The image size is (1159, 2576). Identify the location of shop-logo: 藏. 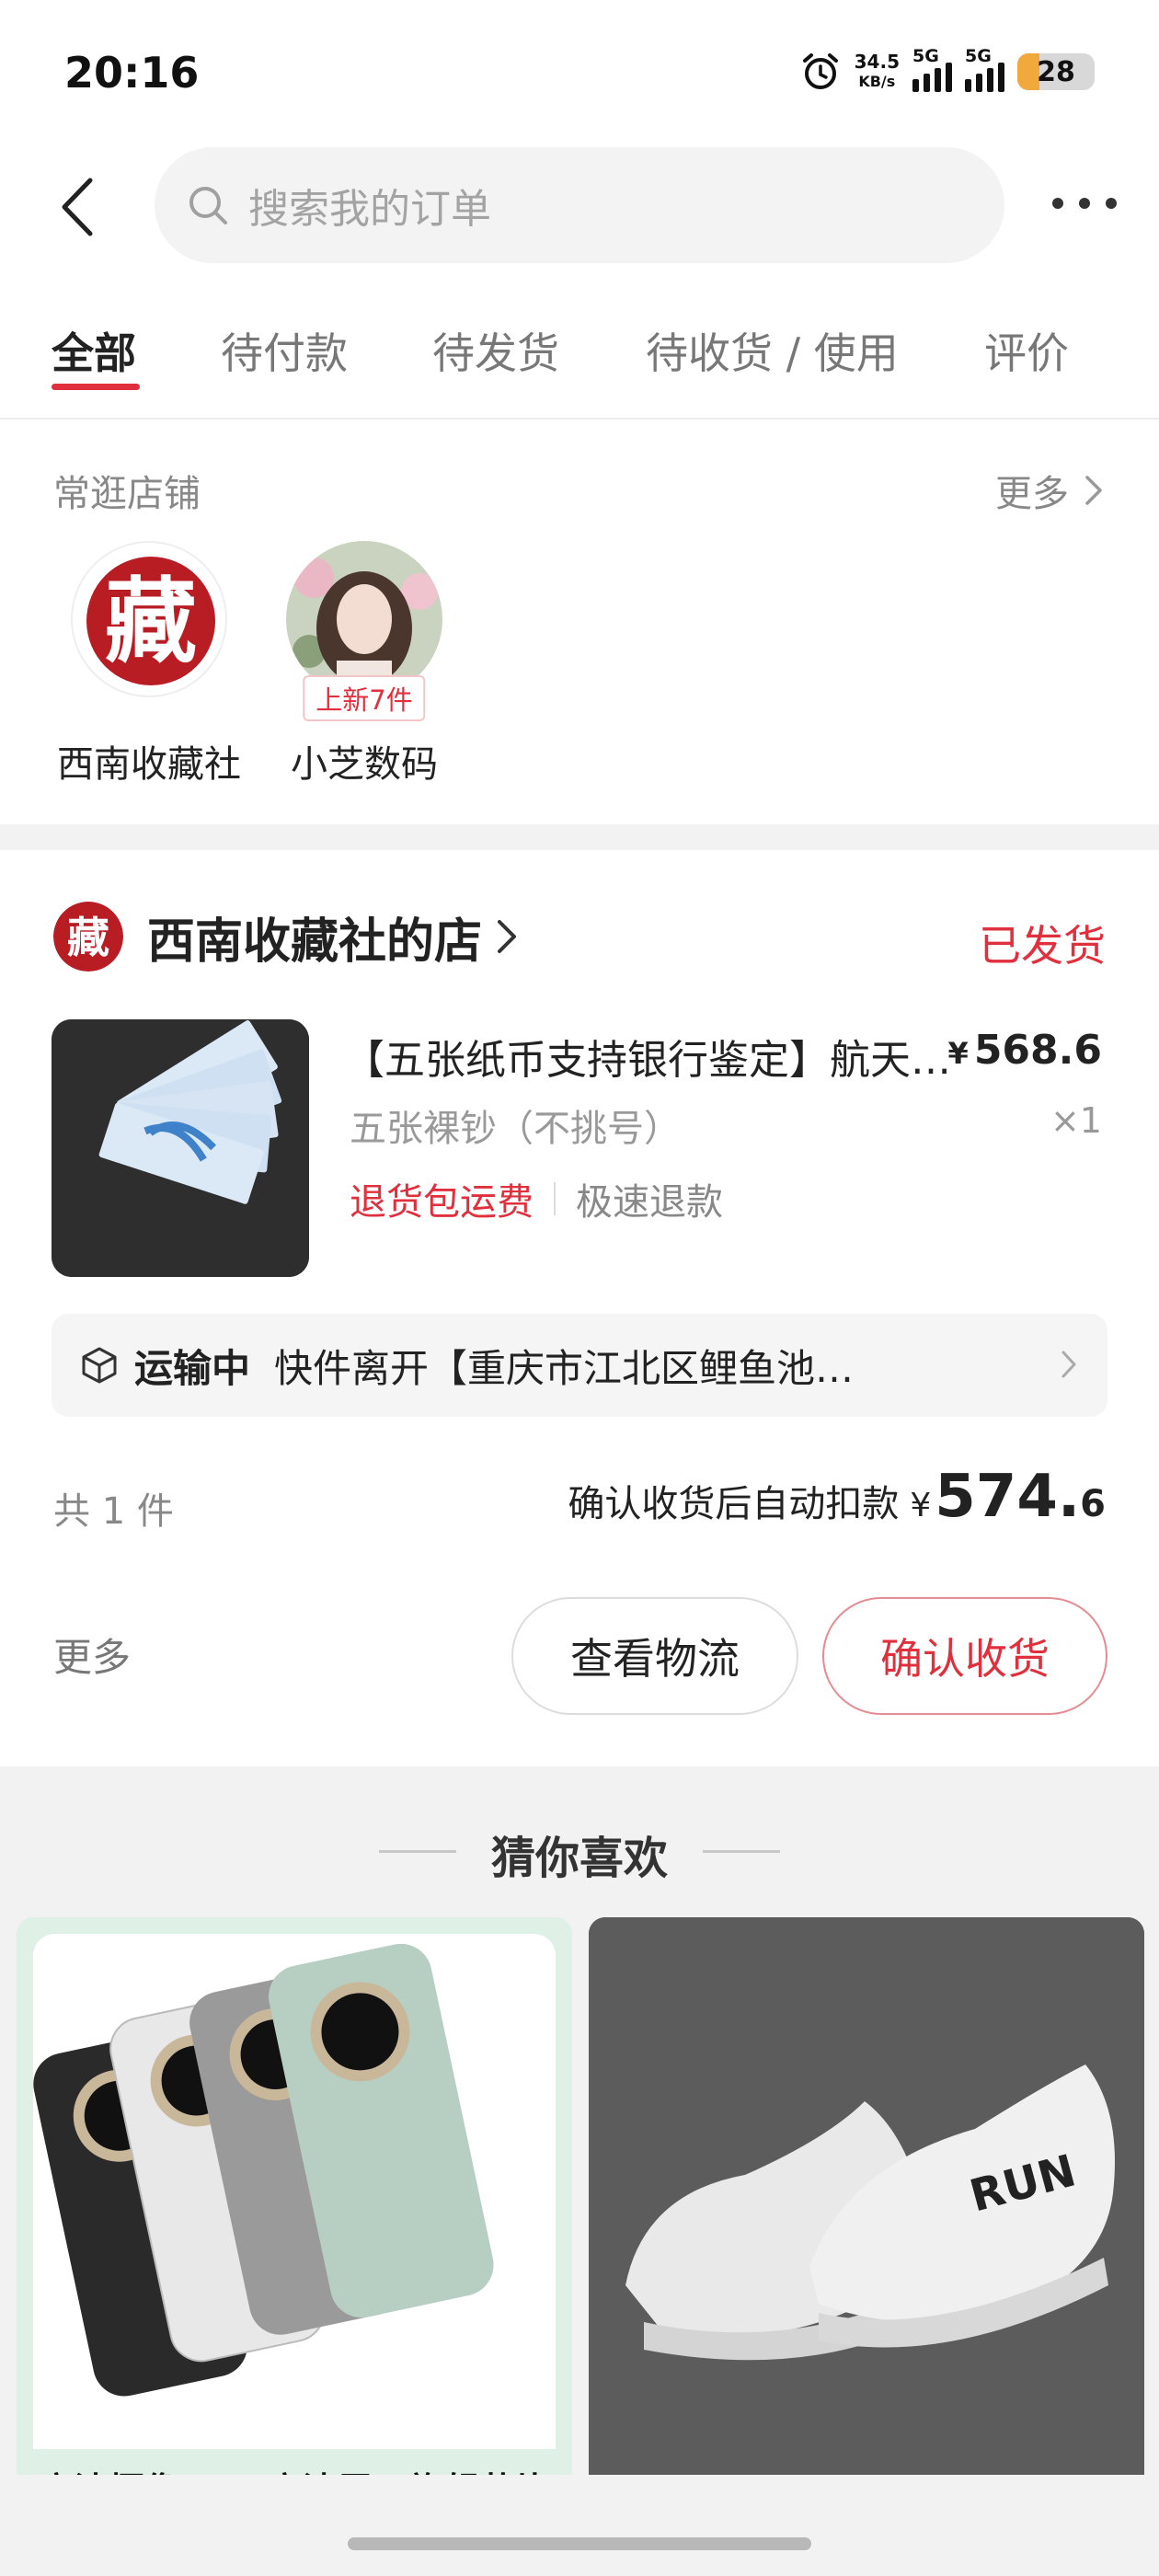
(88, 937).